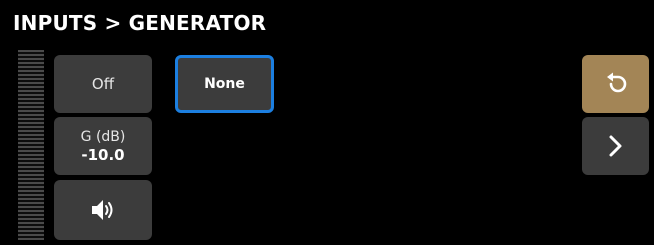 The image size is (659, 248). I want to click on undo-button, so click(615, 84).